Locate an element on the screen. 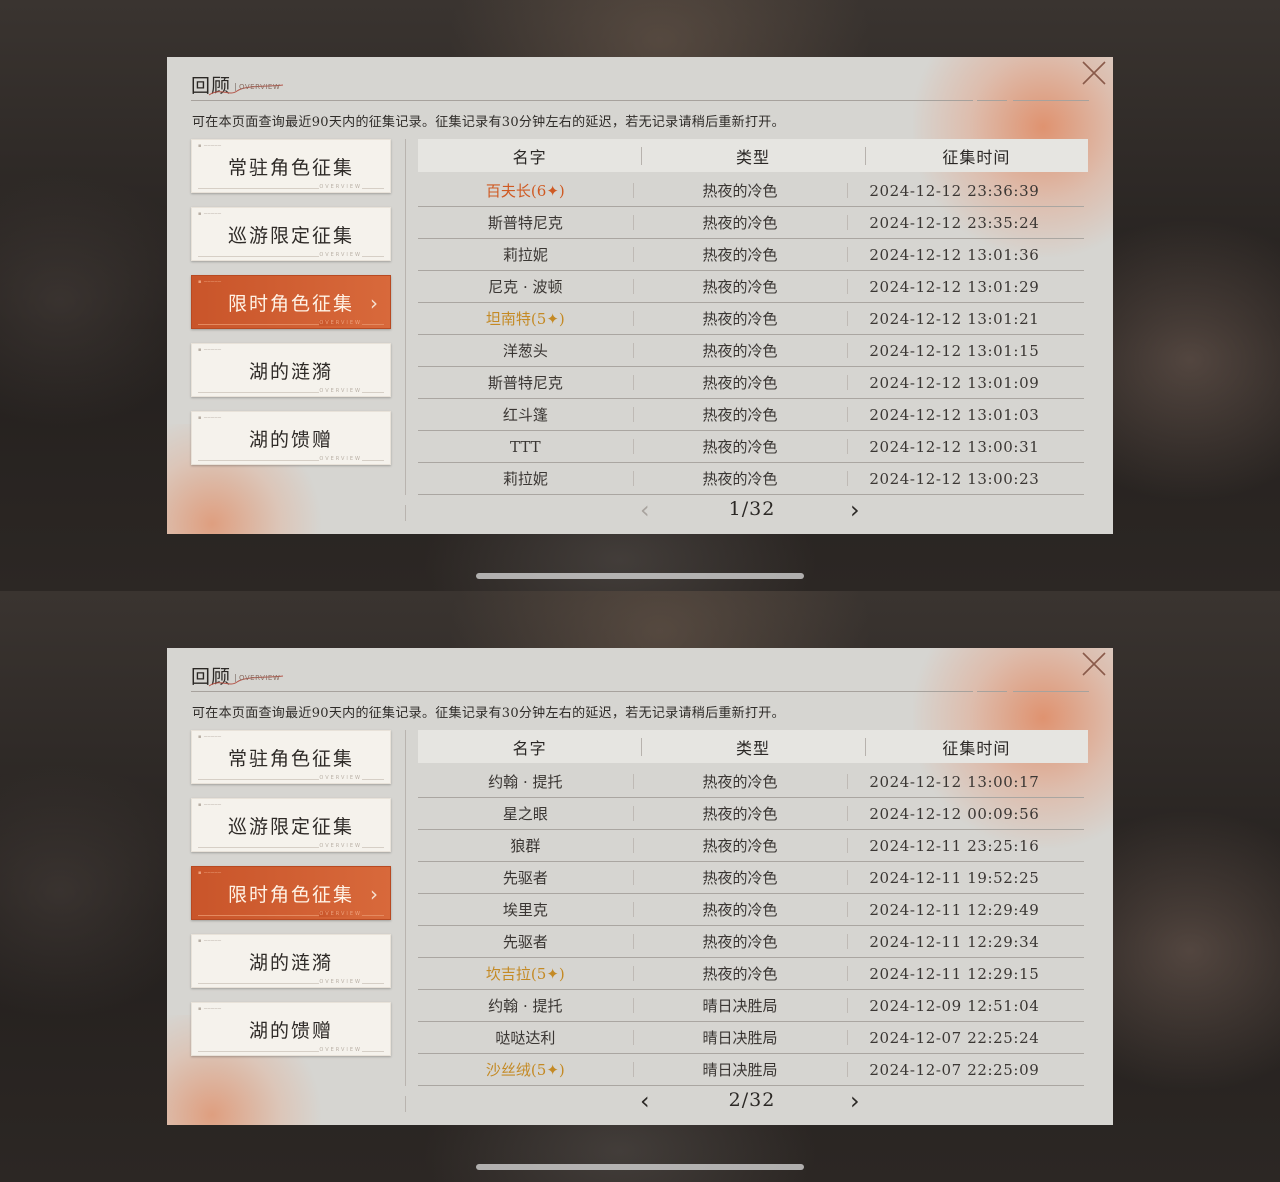  overview-tag: OVERVIEW is located at coordinates (257, 87).